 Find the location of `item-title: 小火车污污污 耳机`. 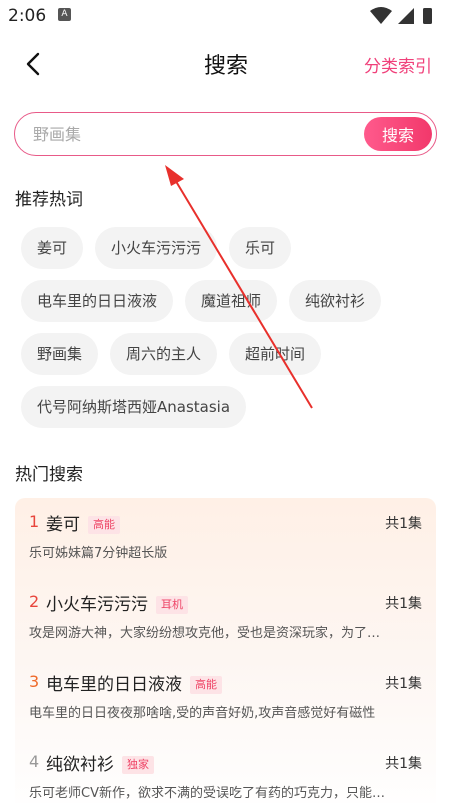

item-title: 小火车污污污 耳机 is located at coordinates (117, 602).